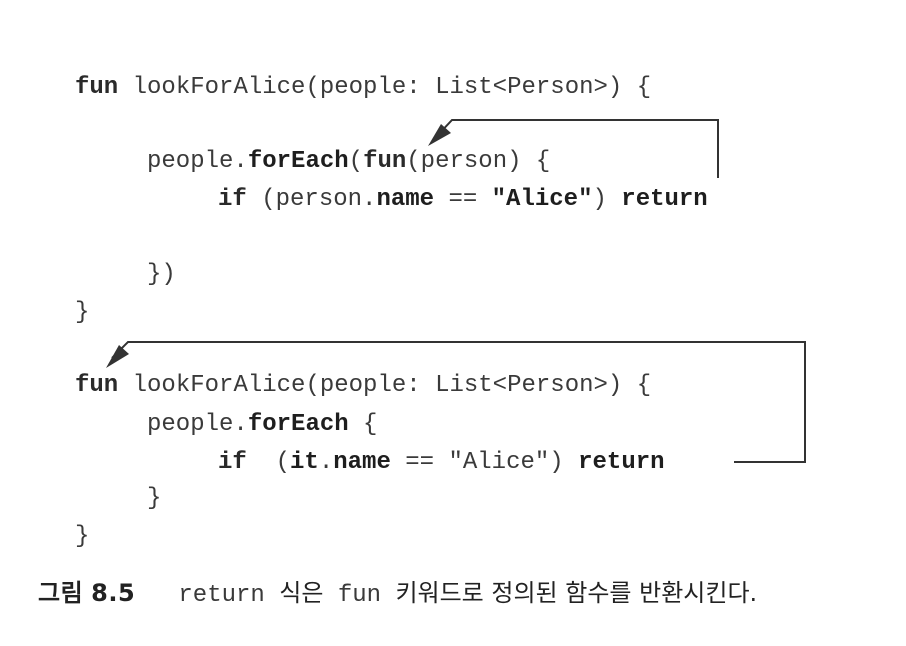 The height and width of the screenshot is (646, 906). What do you see at coordinates (301, 593) in the screenshot?
I see `caption-text-1: 식은` at bounding box center [301, 593].